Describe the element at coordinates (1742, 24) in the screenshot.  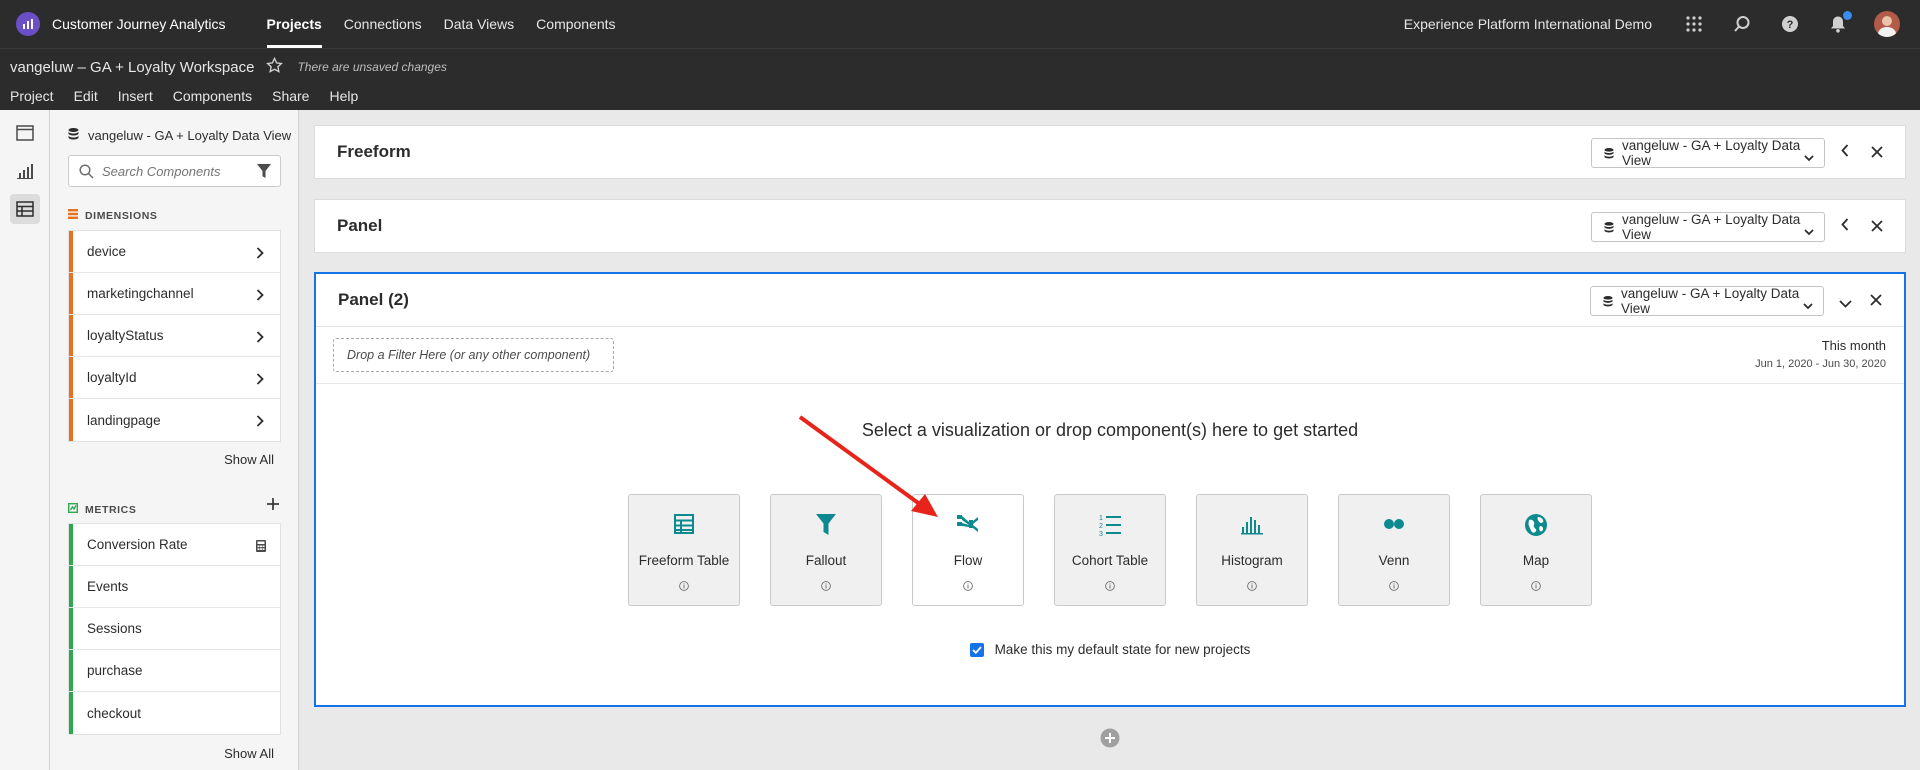
I see `search-icon` at that location.